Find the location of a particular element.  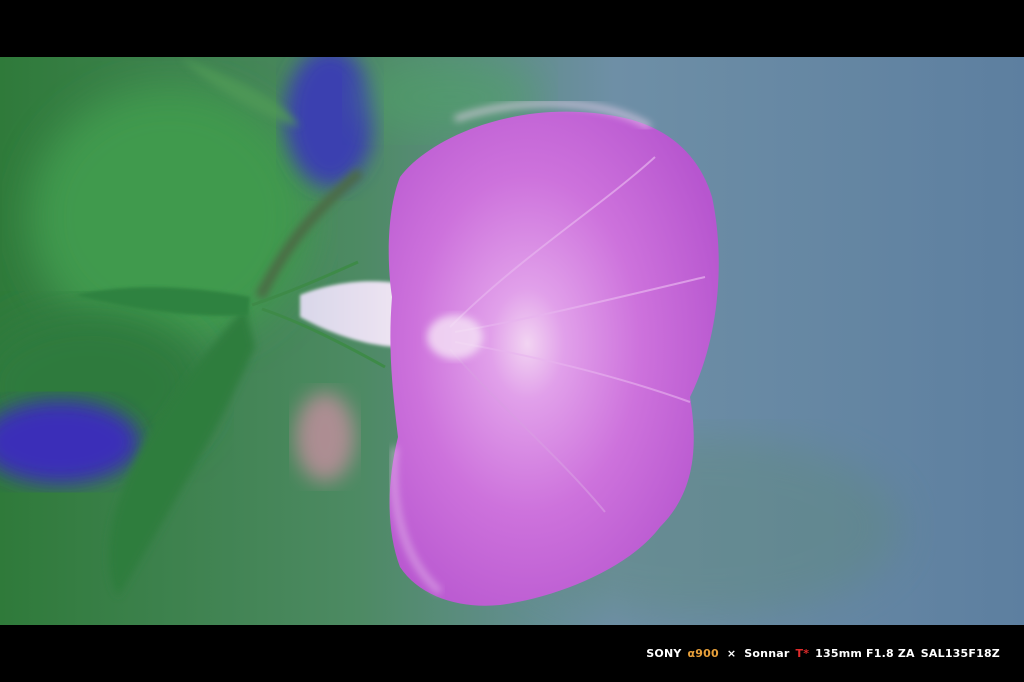

caption-lens-code: SAL135F18Z is located at coordinates (960, 653).